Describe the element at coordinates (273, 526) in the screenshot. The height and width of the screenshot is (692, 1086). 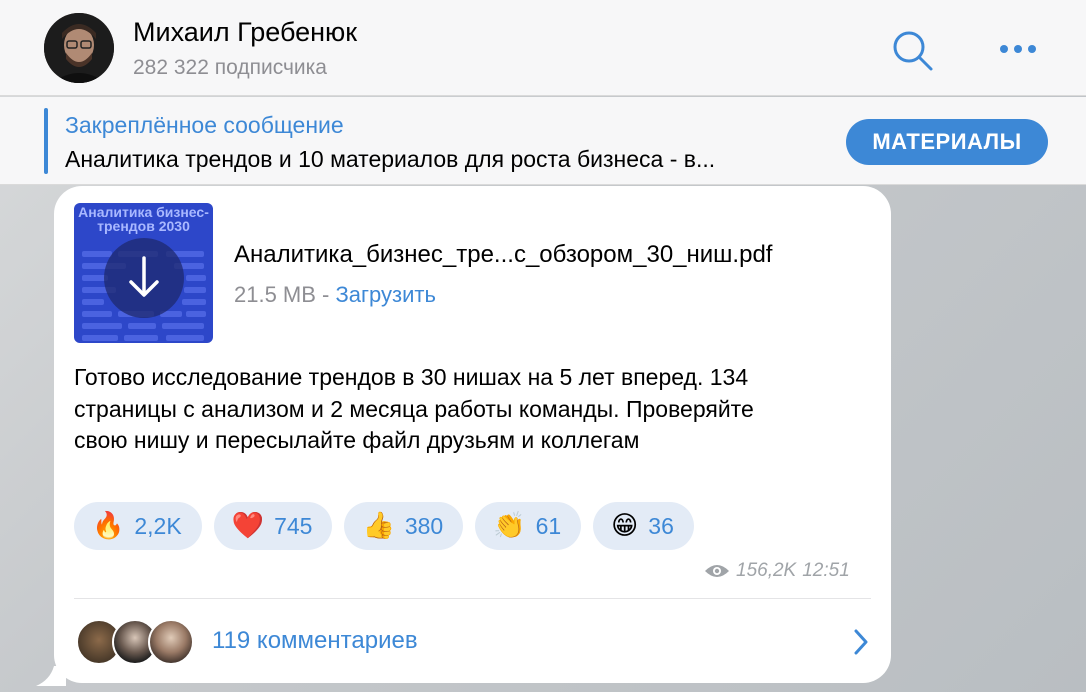
I see `reaction-heart: ❤️ 745` at that location.